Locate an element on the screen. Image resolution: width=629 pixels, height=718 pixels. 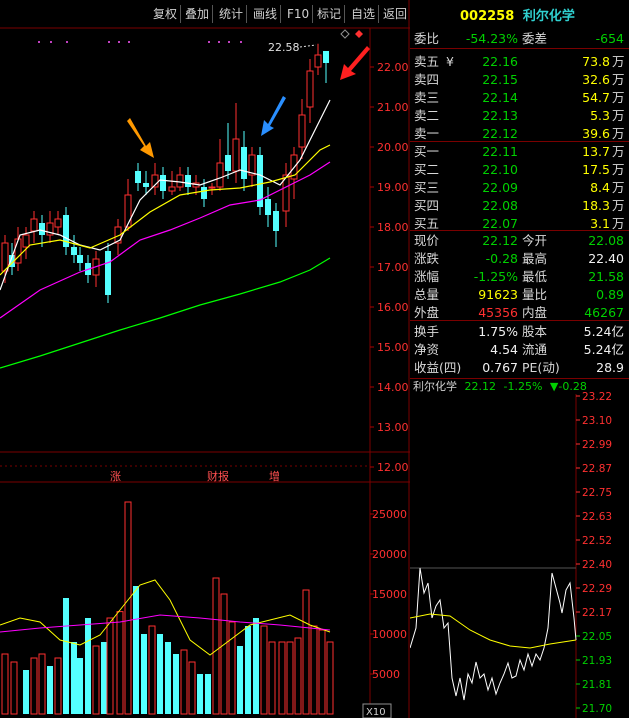
finance-label: 换手 is located at coordinates (427, 331).